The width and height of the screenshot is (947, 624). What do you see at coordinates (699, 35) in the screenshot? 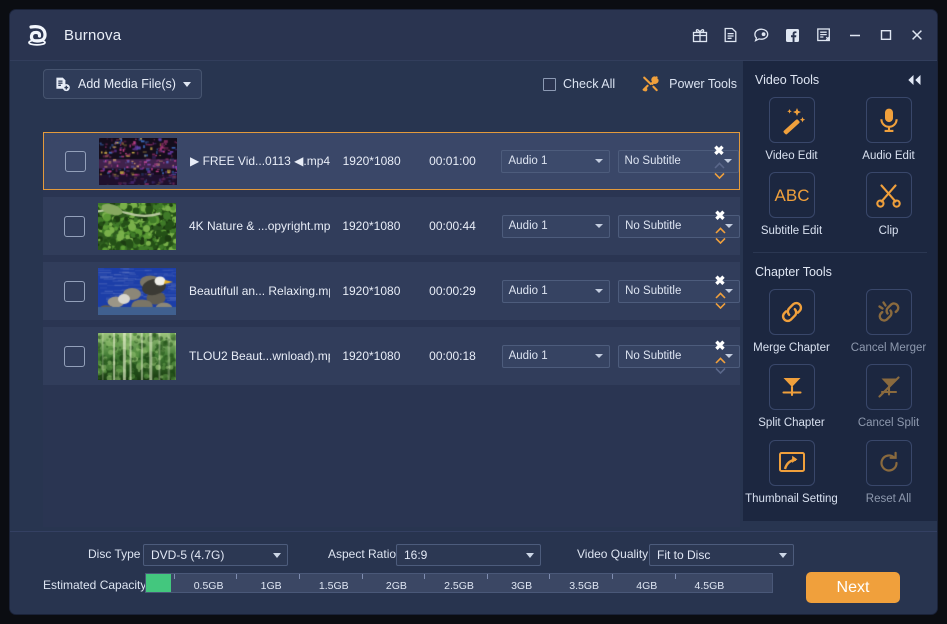
I see `gift-icon` at bounding box center [699, 35].